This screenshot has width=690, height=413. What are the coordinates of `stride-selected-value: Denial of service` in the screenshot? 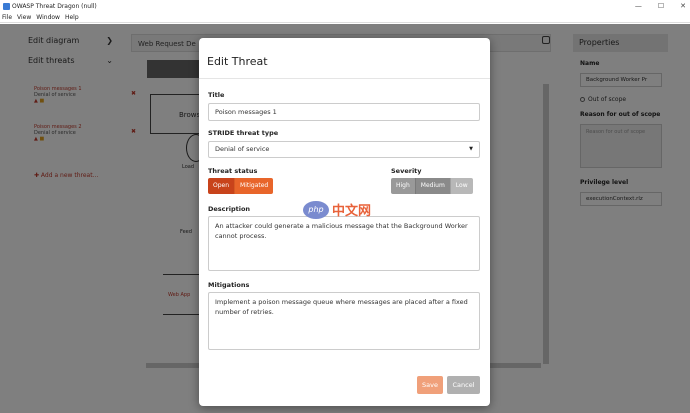 It's located at (242, 149).